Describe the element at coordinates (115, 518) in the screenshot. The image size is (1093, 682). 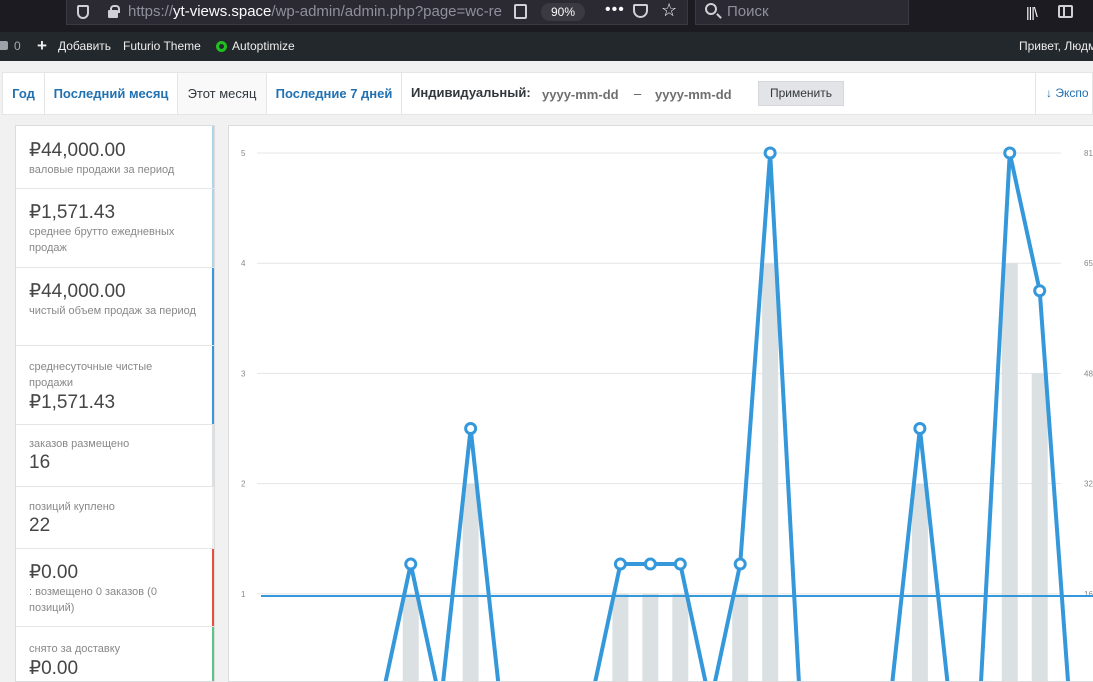
I see `legend-items-purchased: позиций куплено 22` at that location.